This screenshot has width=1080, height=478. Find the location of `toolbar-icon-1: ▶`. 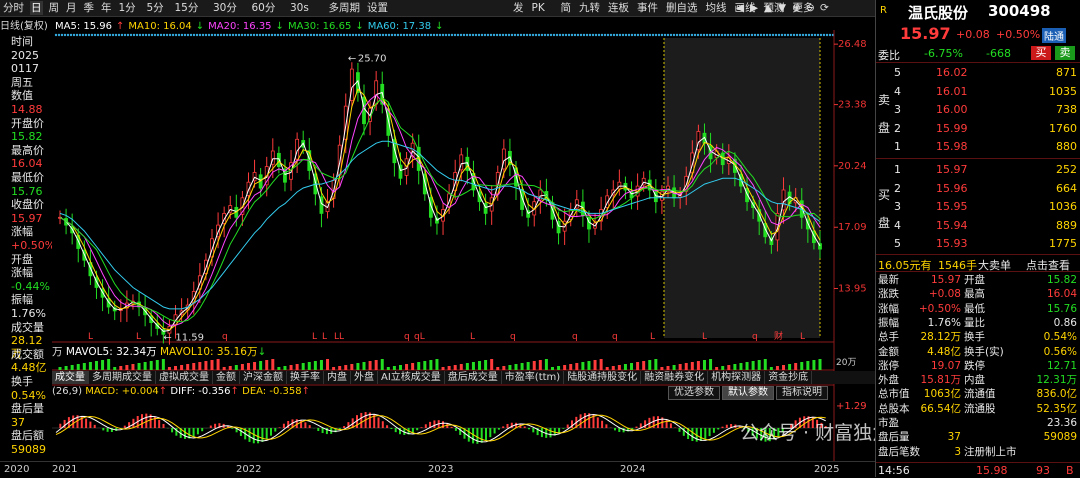

toolbar-icon-1: ▶ is located at coordinates (754, 8).